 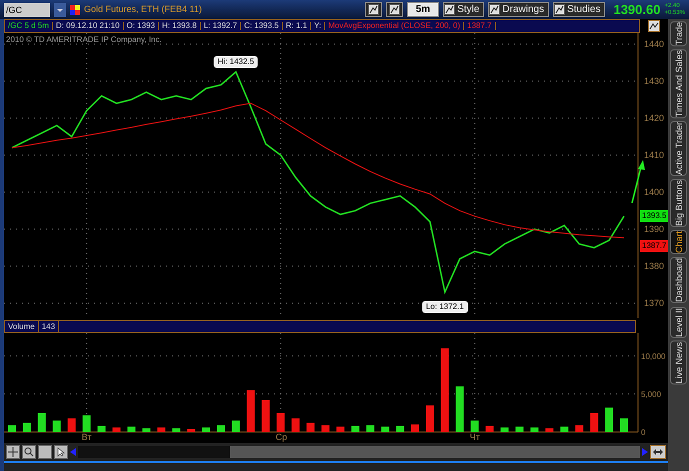 I want to click on fit-width-button, so click(x=658, y=452).